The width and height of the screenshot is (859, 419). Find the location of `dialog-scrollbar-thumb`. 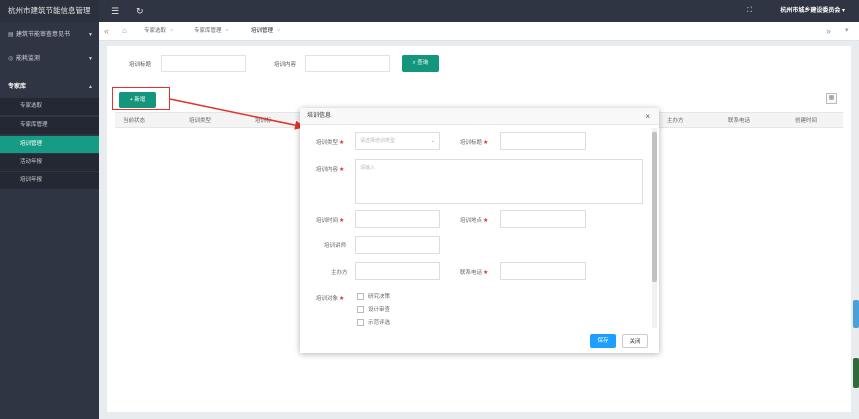

dialog-scrollbar-thumb is located at coordinates (654, 207).